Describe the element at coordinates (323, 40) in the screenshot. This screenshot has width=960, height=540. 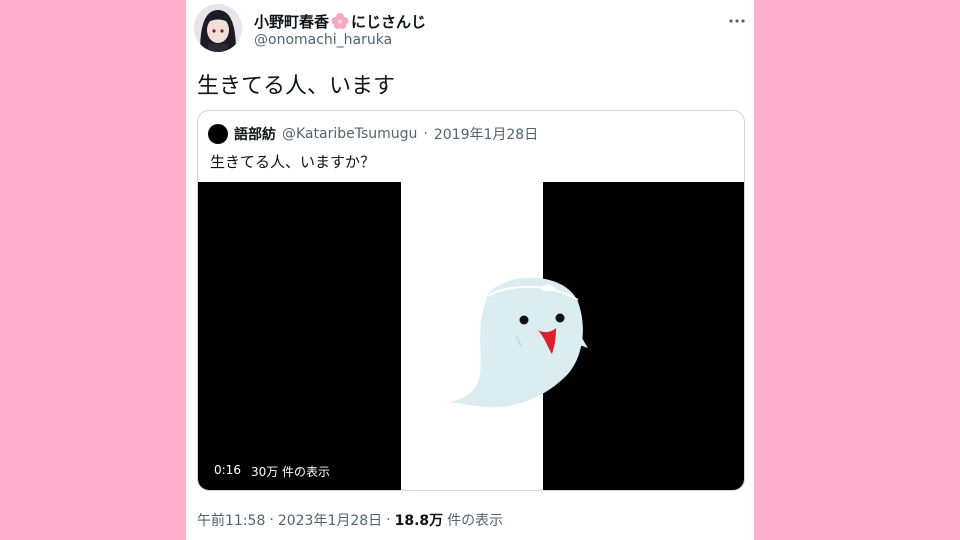
I see `author-handle: @onomachi_haruka` at that location.